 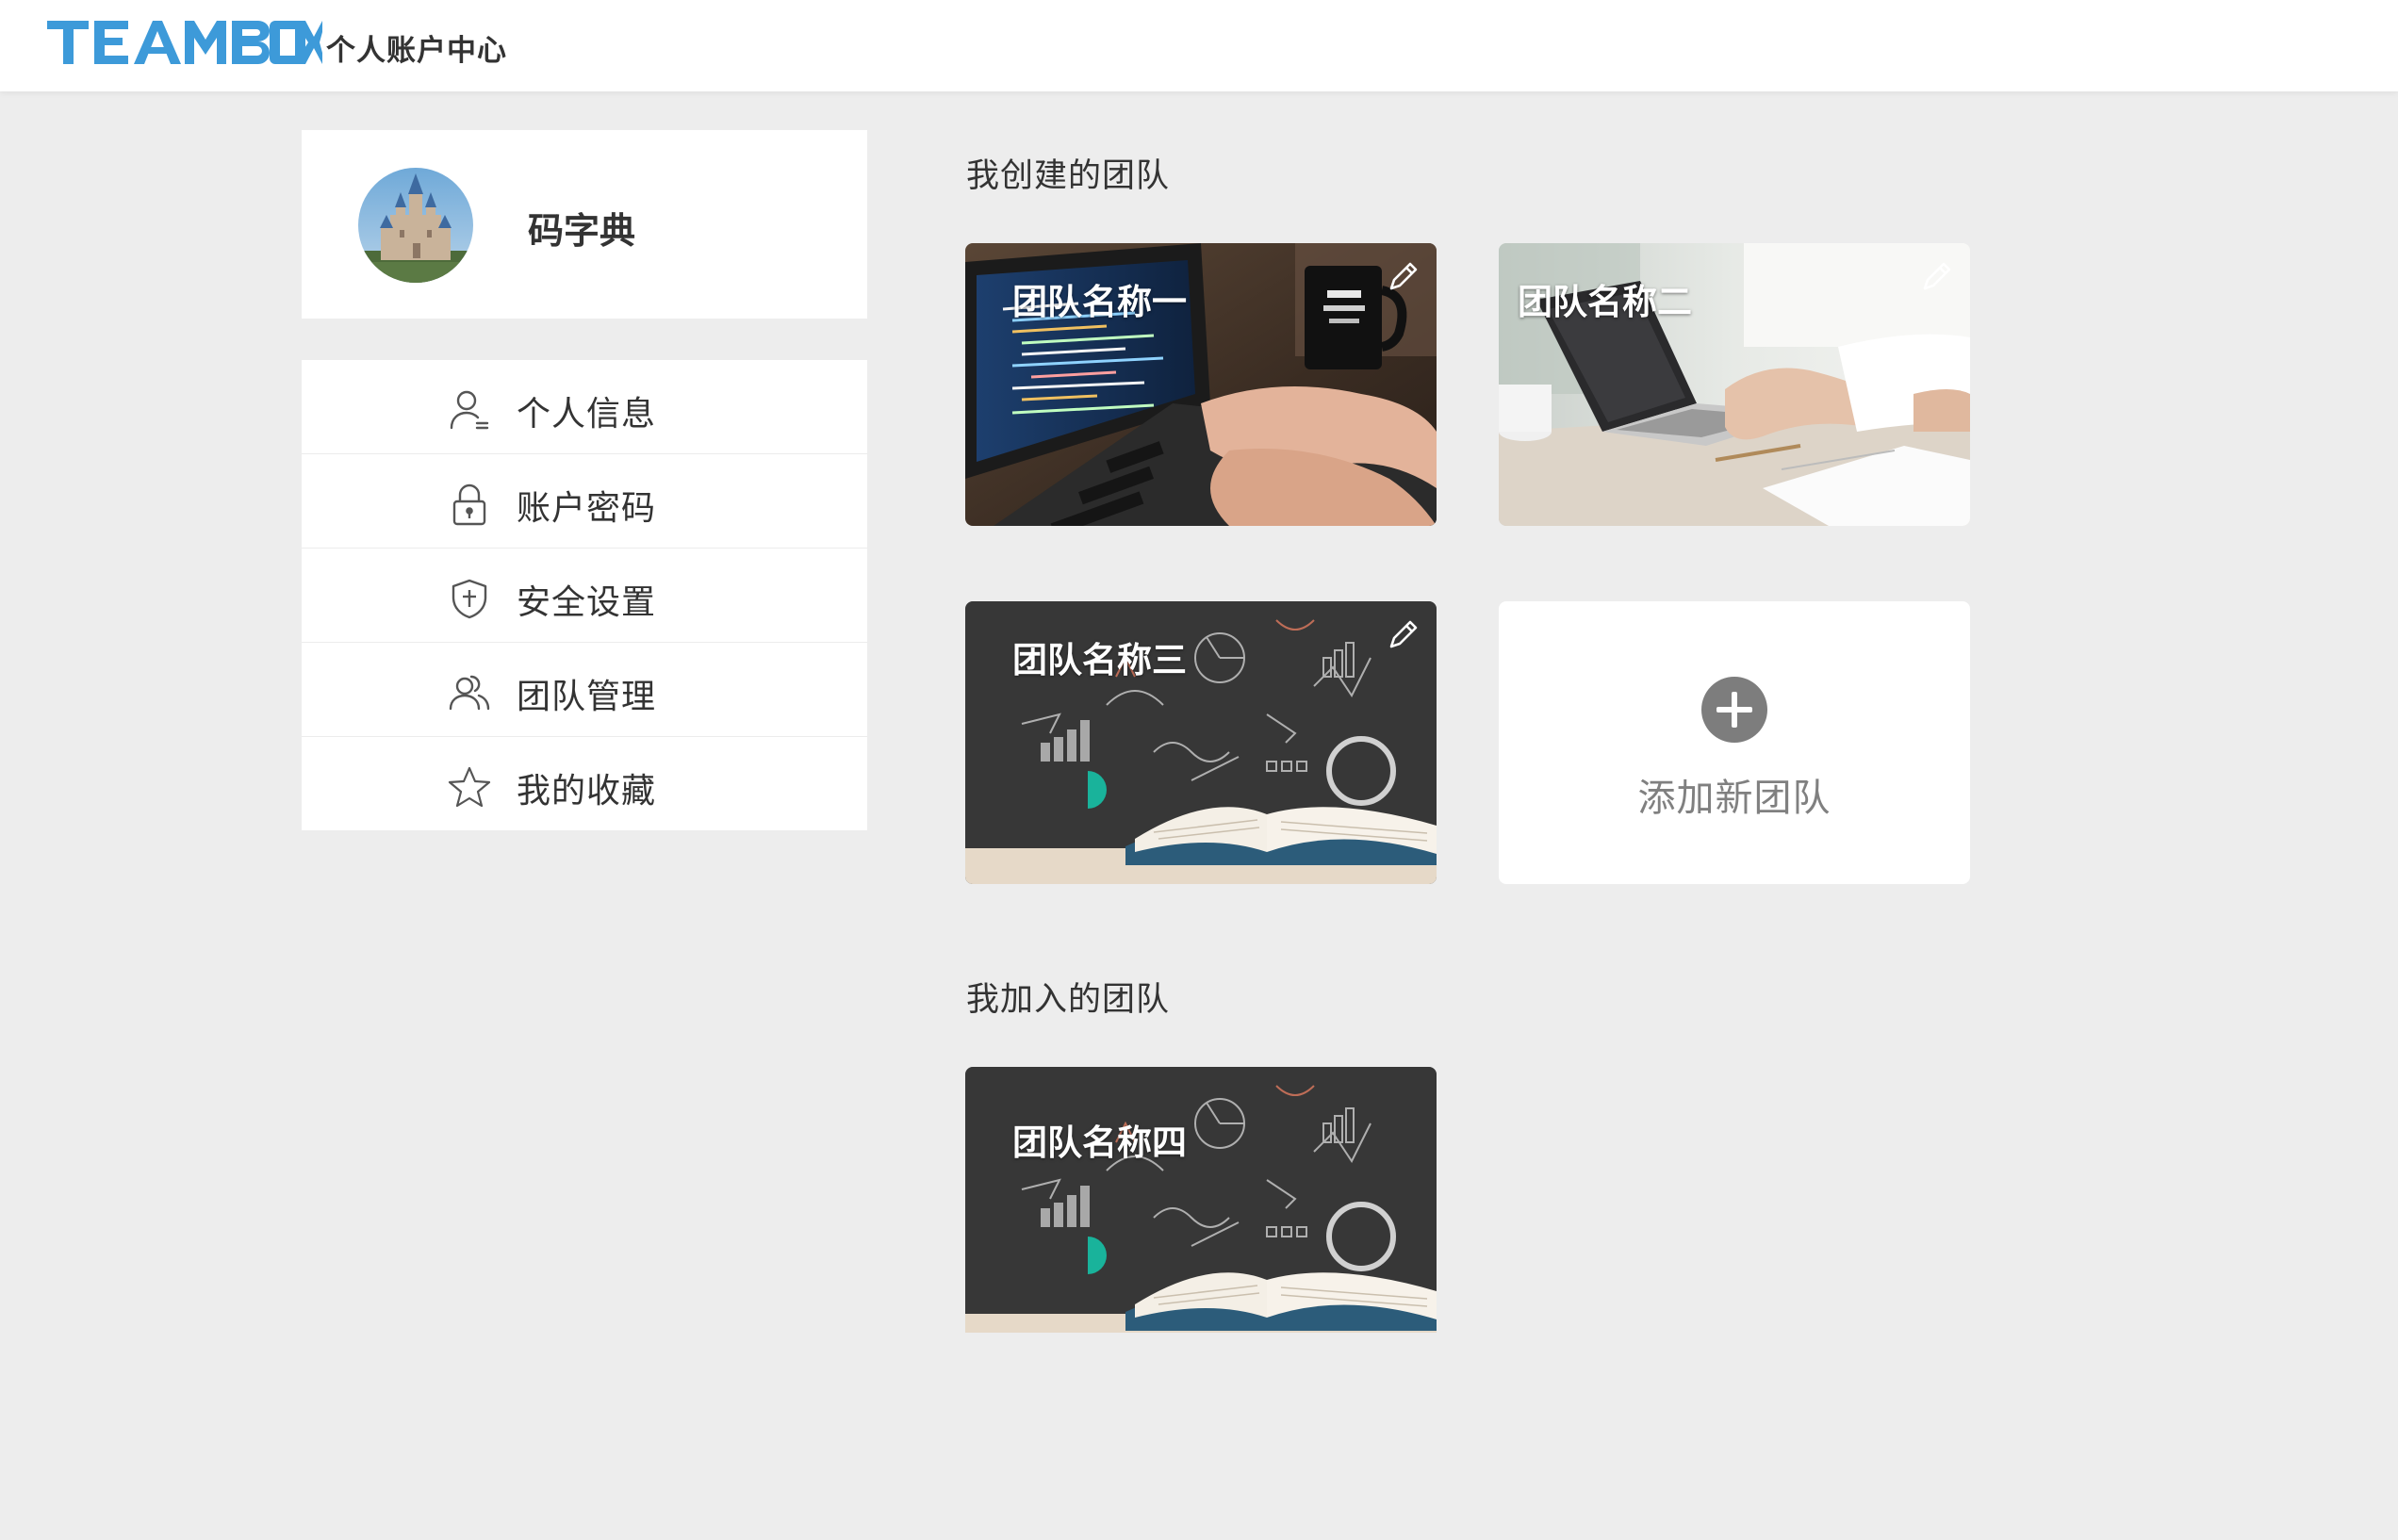 I want to click on menu-item-label: 团队管理, so click(x=587, y=697).